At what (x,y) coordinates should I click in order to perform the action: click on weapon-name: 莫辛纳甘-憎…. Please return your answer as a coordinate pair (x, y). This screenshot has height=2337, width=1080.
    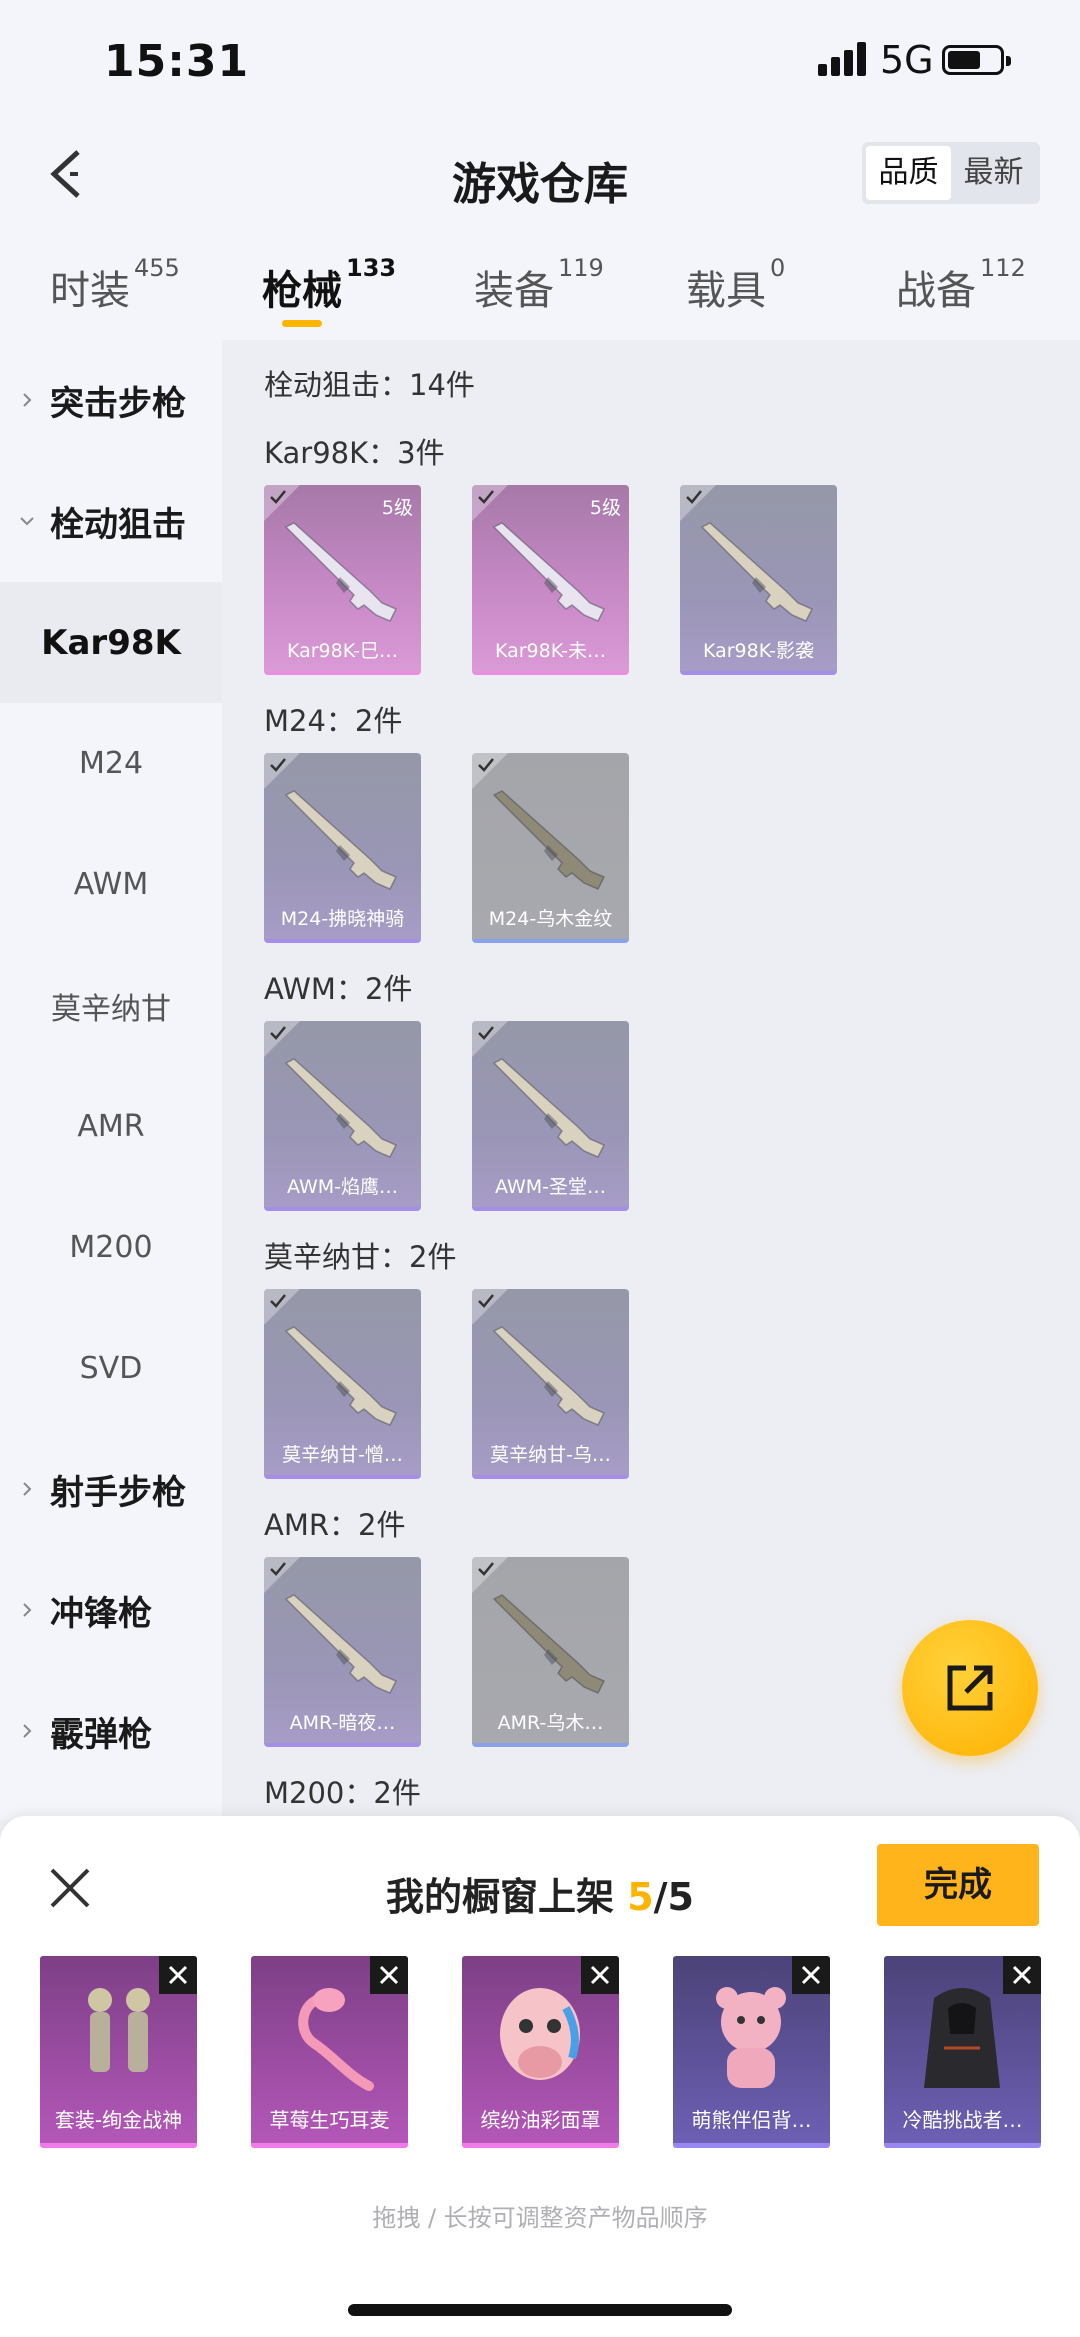
    Looking at the image, I should click on (342, 1455).